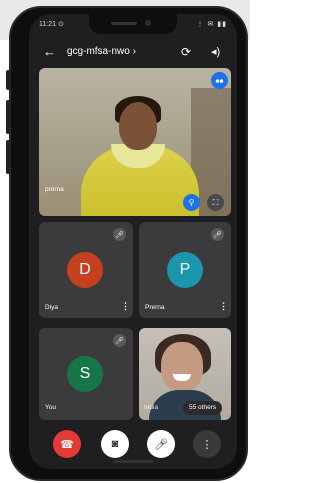 Image resolution: width=320 pixels, height=483 pixels. What do you see at coordinates (151, 407) in the screenshot?
I see `camera-tile-name: India` at bounding box center [151, 407].